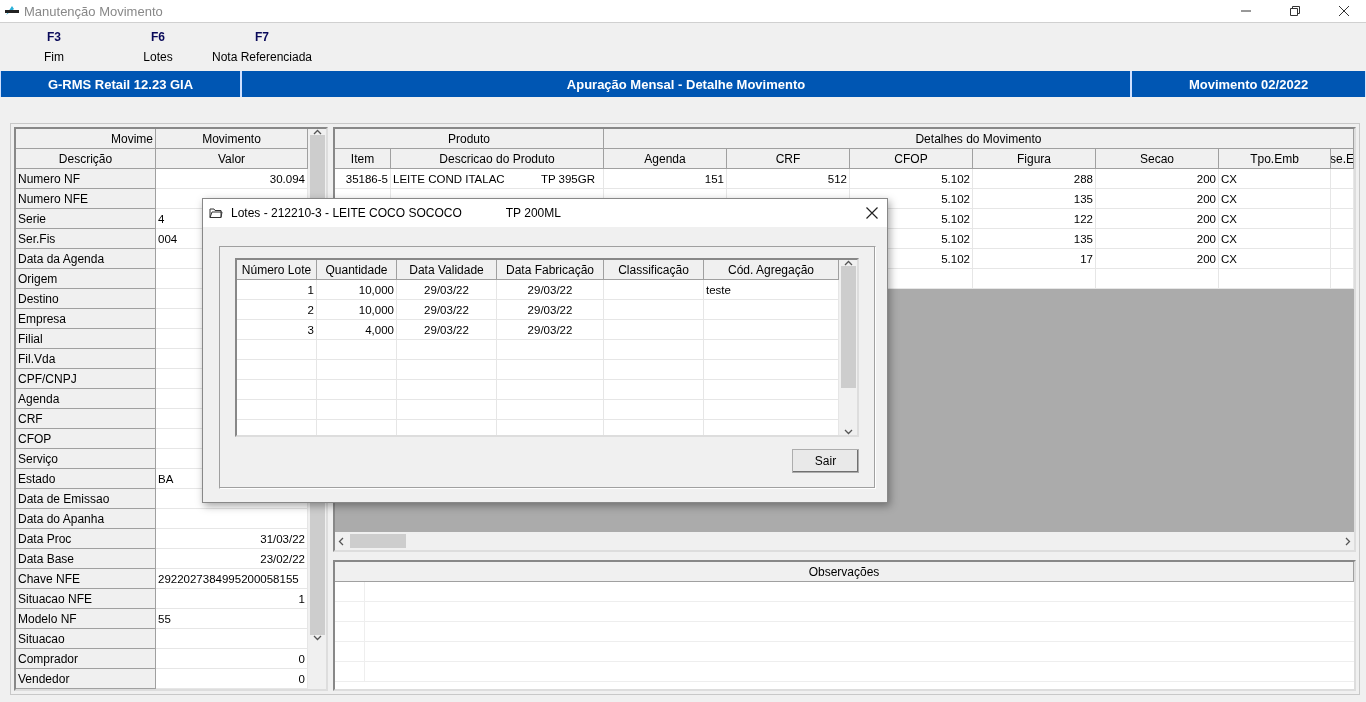 This screenshot has width=1366, height=702. What do you see at coordinates (86, 299) in the screenshot?
I see `row-label: Destino` at bounding box center [86, 299].